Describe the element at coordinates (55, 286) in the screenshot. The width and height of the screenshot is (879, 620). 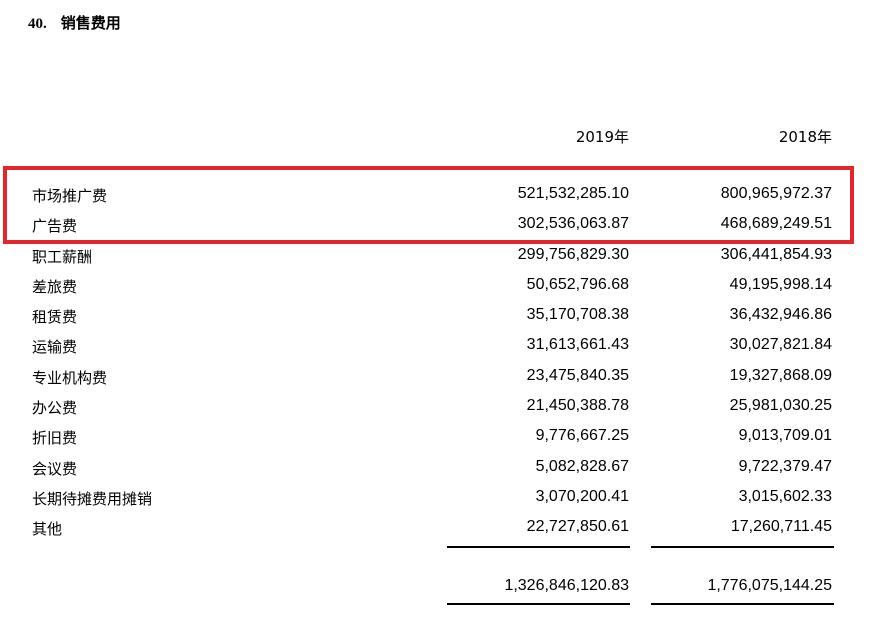
I see `row-label: 差旅费` at that location.